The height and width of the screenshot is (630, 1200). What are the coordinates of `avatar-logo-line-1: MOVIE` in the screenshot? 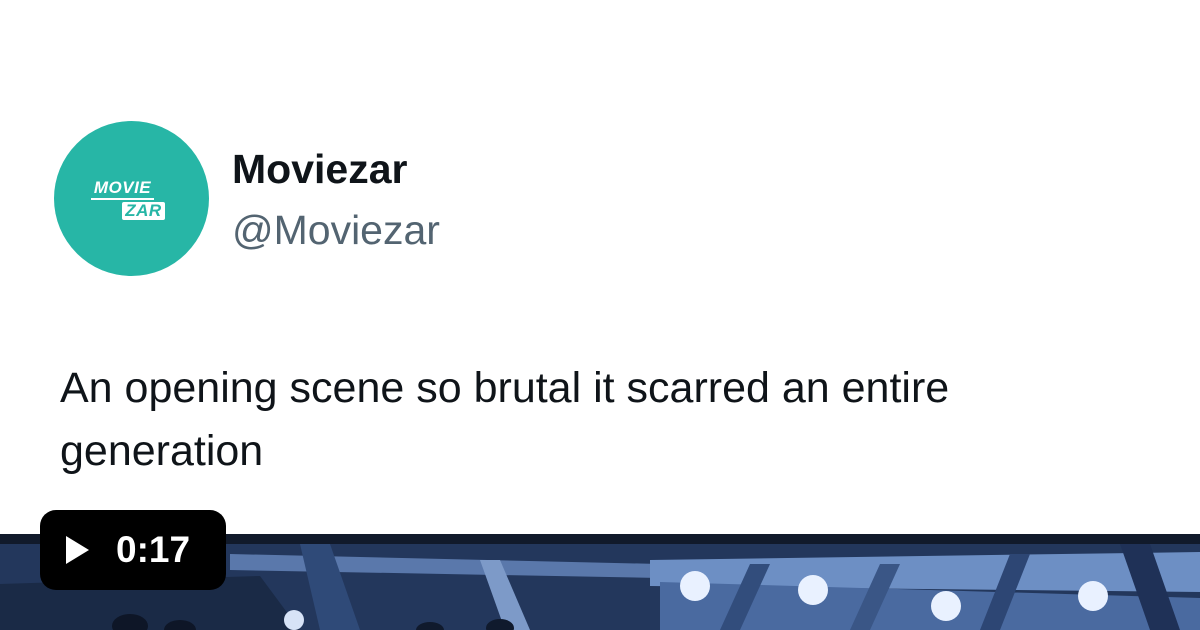 It's located at (122, 189).